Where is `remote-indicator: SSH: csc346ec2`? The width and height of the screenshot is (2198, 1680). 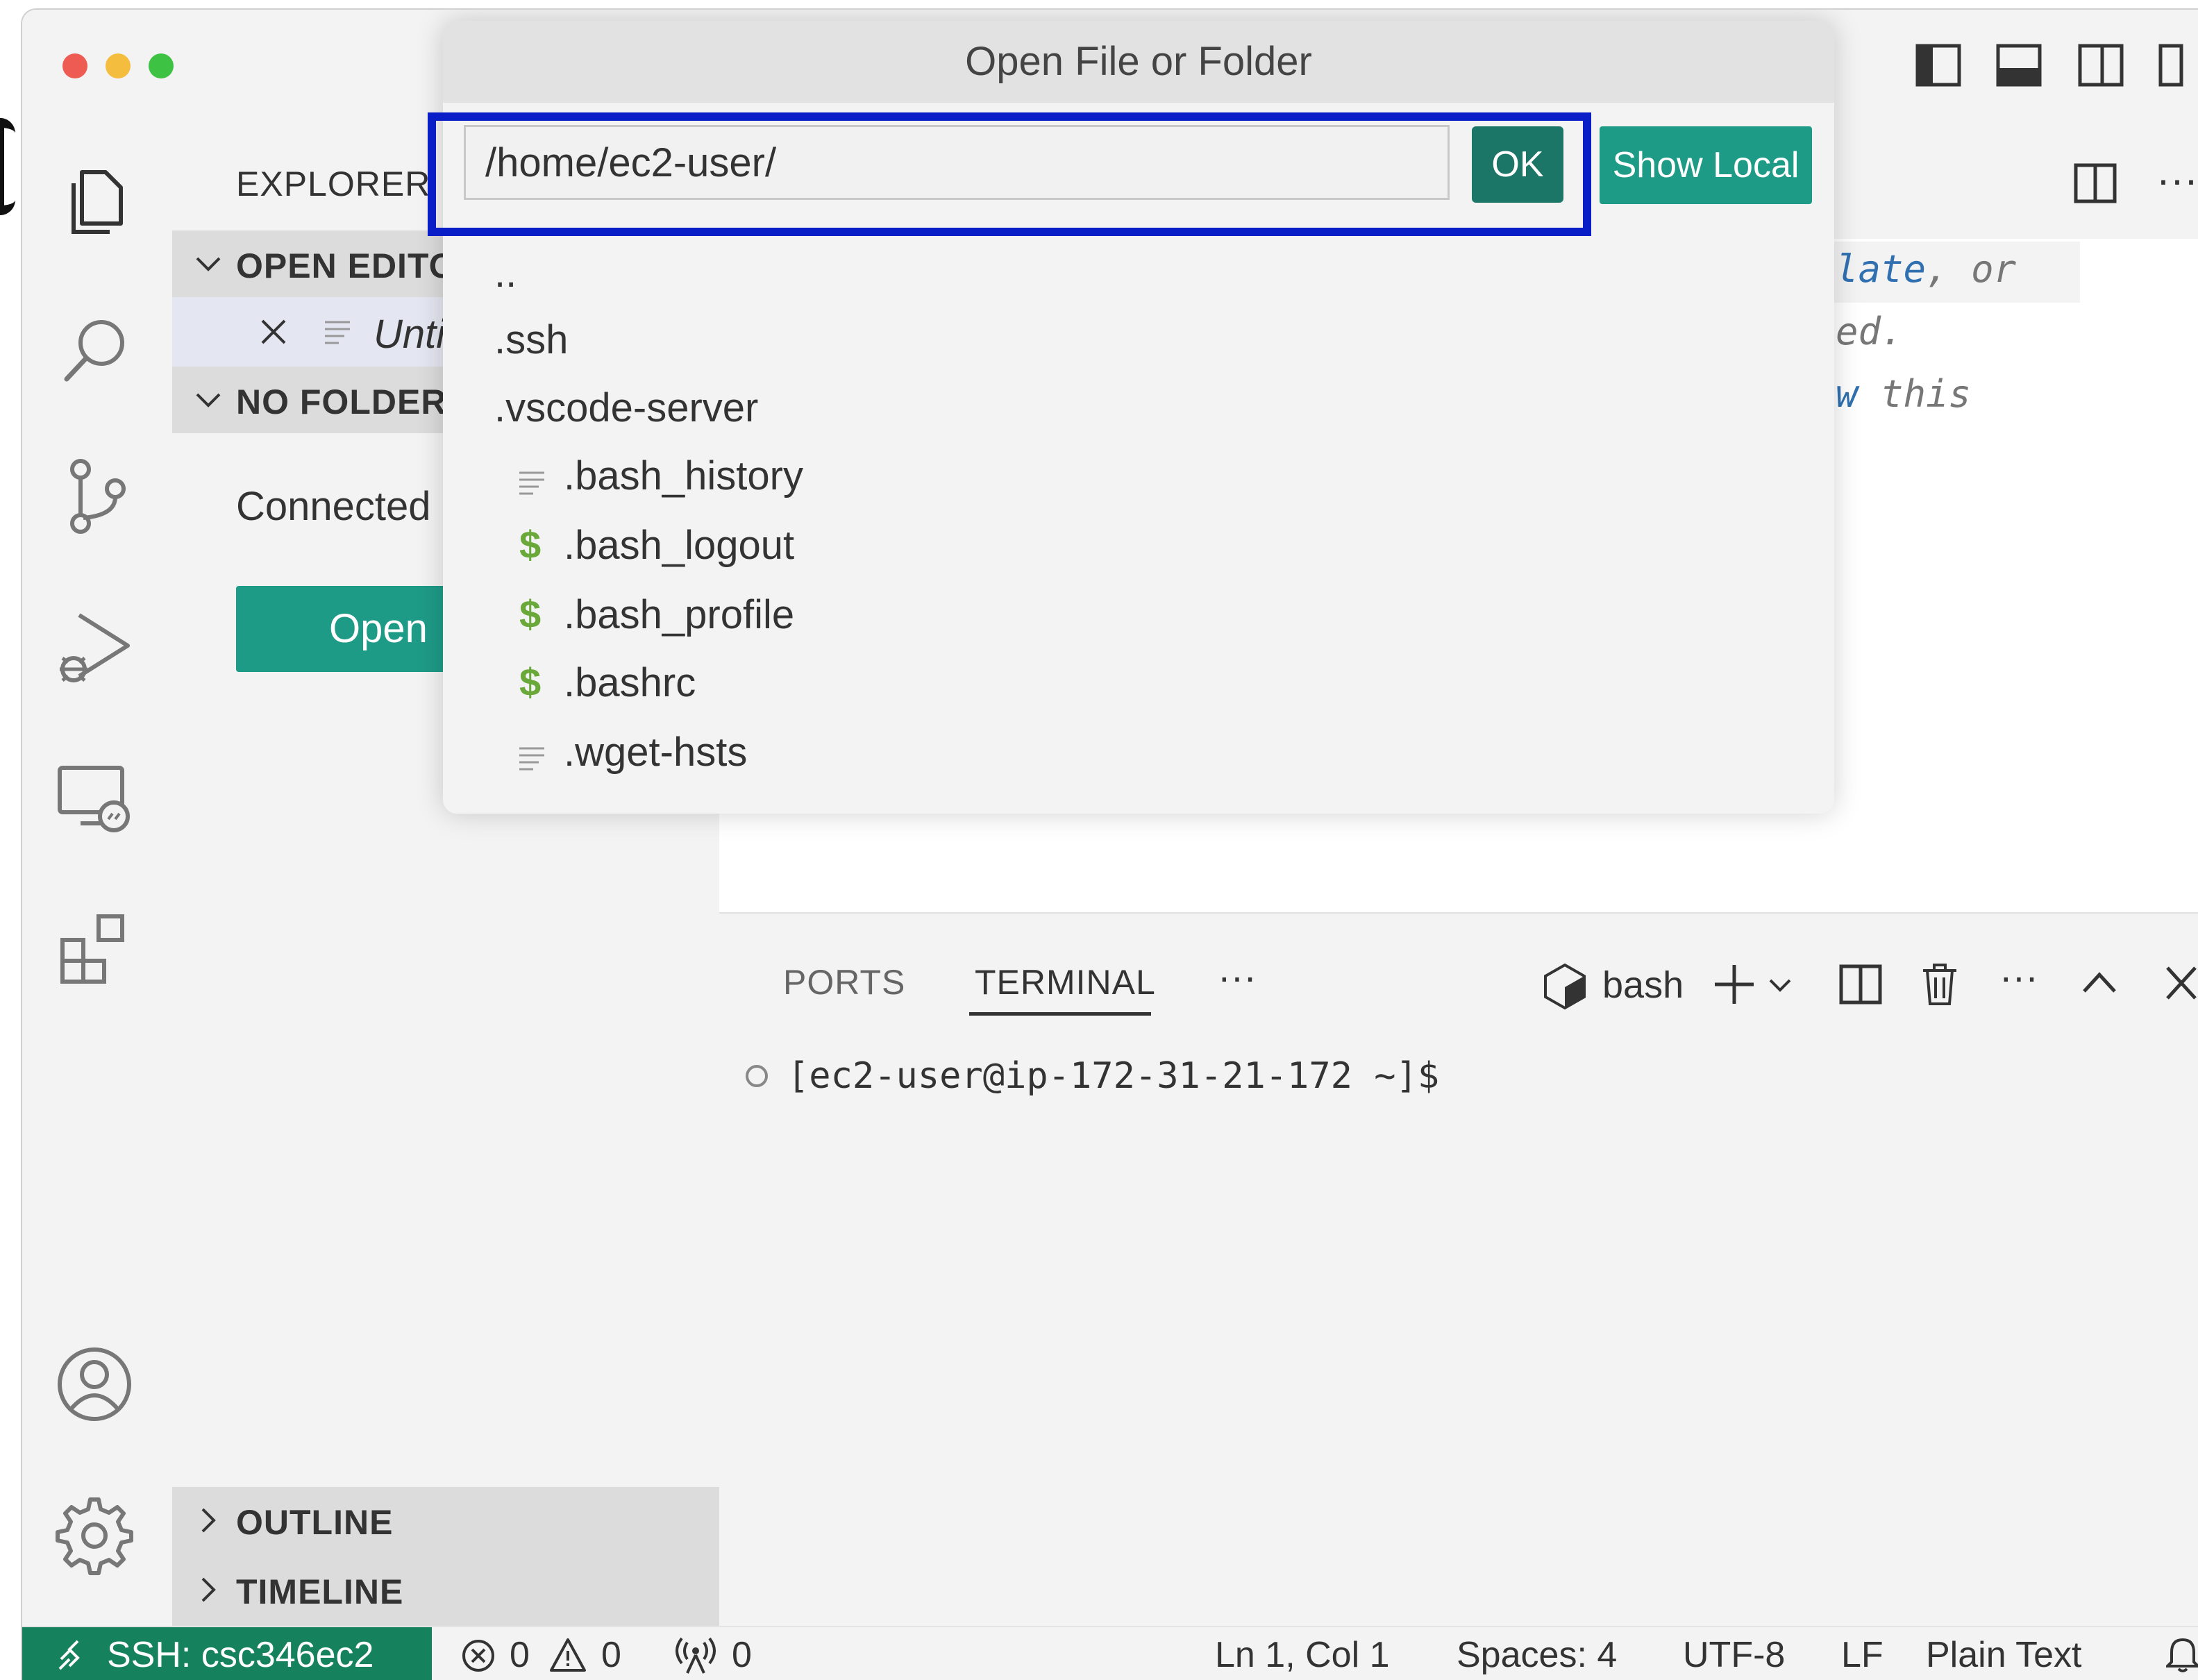 remote-indicator: SSH: csc346ec2 is located at coordinates (227, 1653).